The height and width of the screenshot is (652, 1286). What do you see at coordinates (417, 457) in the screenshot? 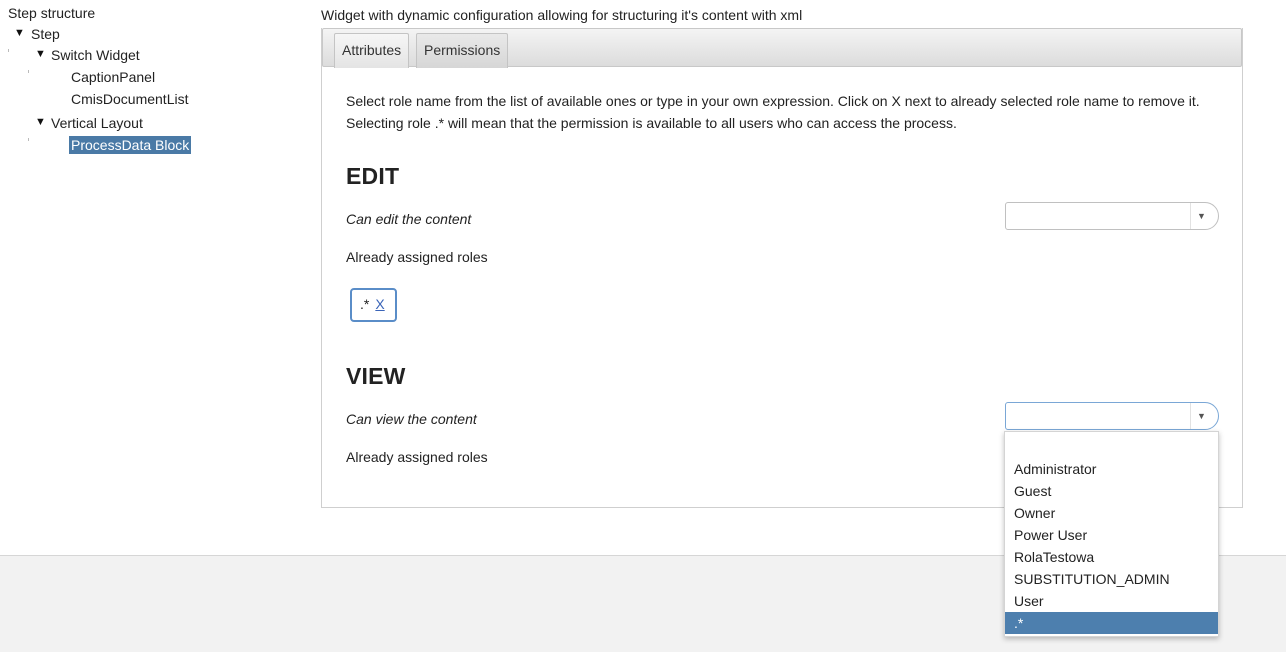
I see `view-assigned-label: Already assigned roles` at bounding box center [417, 457].